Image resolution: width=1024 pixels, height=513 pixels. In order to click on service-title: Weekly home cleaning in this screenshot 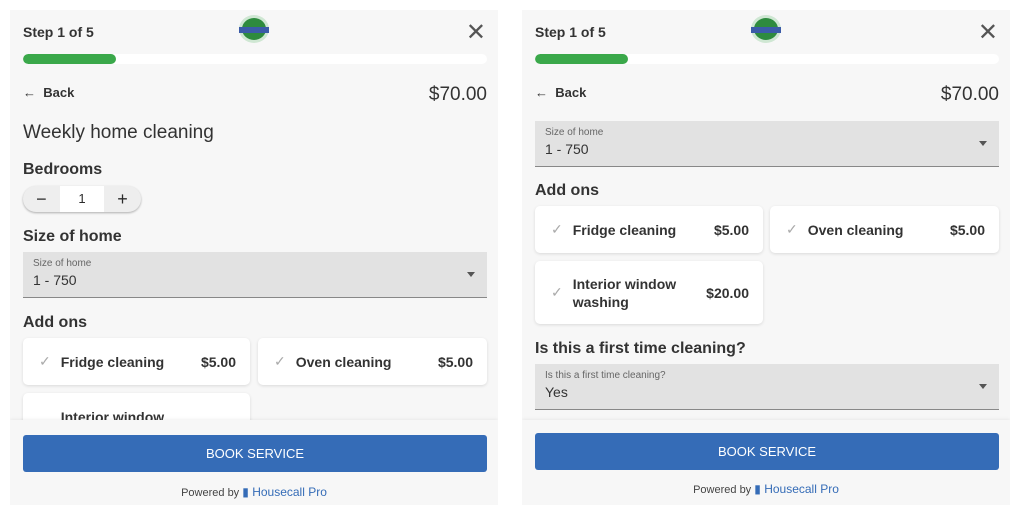, I will do `click(118, 132)`.